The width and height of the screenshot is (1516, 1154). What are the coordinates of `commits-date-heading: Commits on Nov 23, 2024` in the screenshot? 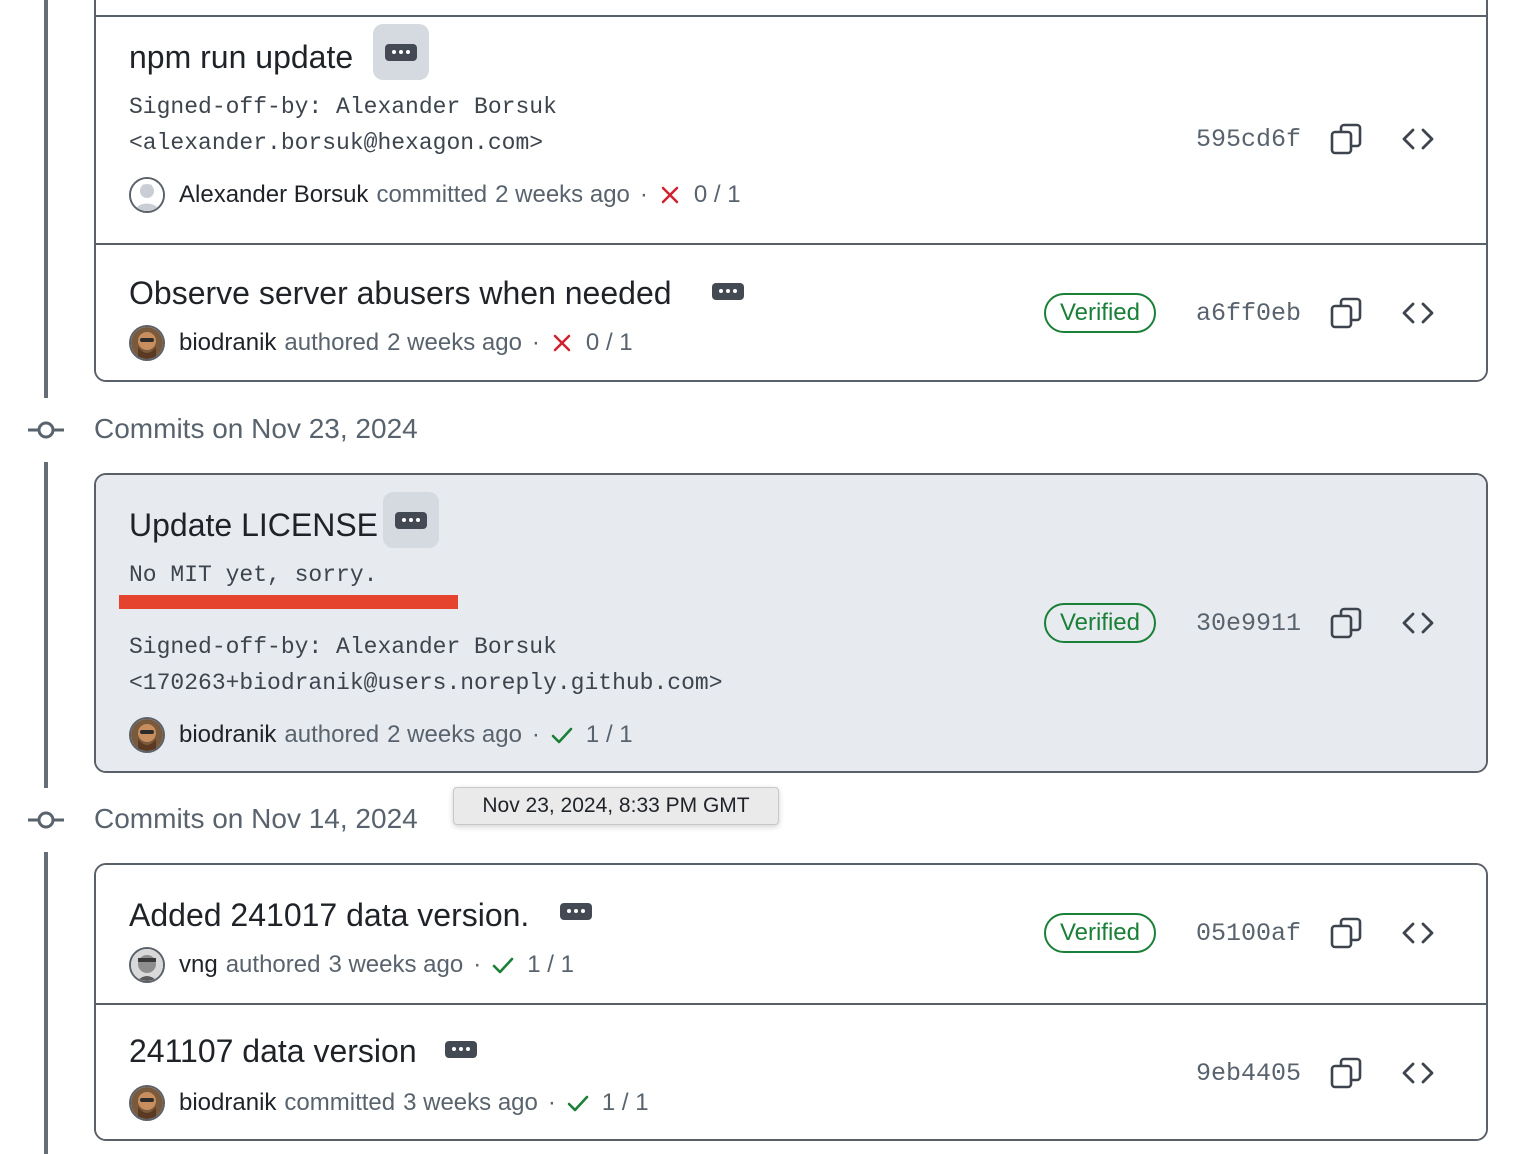 It's located at (256, 428).